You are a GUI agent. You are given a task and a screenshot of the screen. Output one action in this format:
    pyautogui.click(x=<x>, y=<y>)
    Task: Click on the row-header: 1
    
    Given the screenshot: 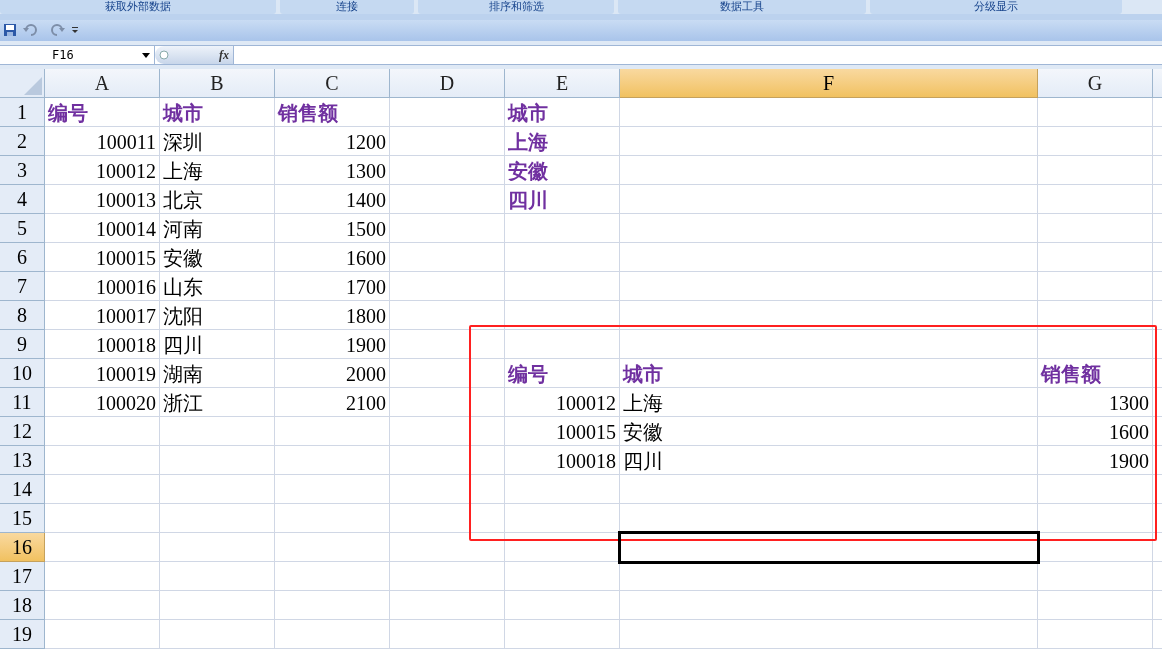 What is the action you would take?
    pyautogui.click(x=22, y=112)
    